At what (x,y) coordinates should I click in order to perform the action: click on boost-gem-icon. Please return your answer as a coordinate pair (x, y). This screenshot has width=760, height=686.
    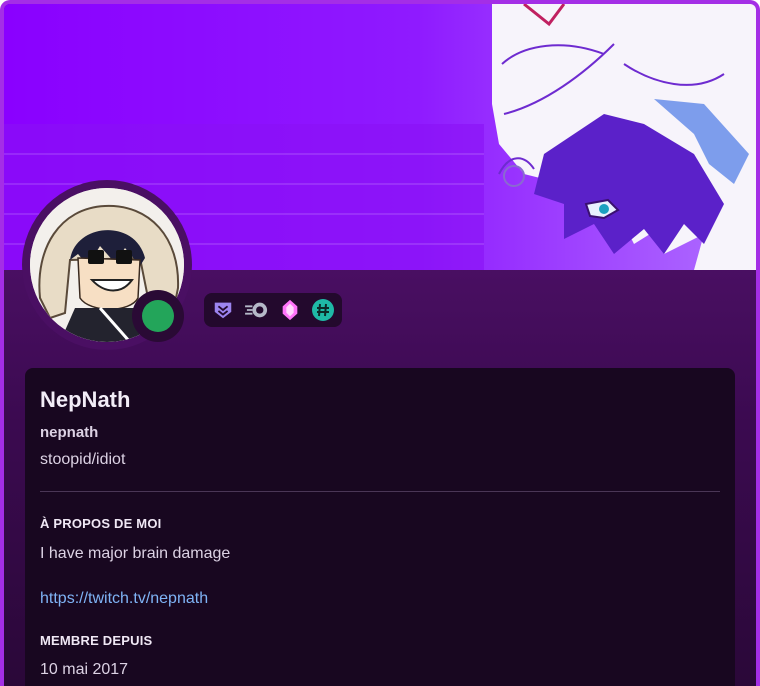
    Looking at the image, I should click on (290, 310).